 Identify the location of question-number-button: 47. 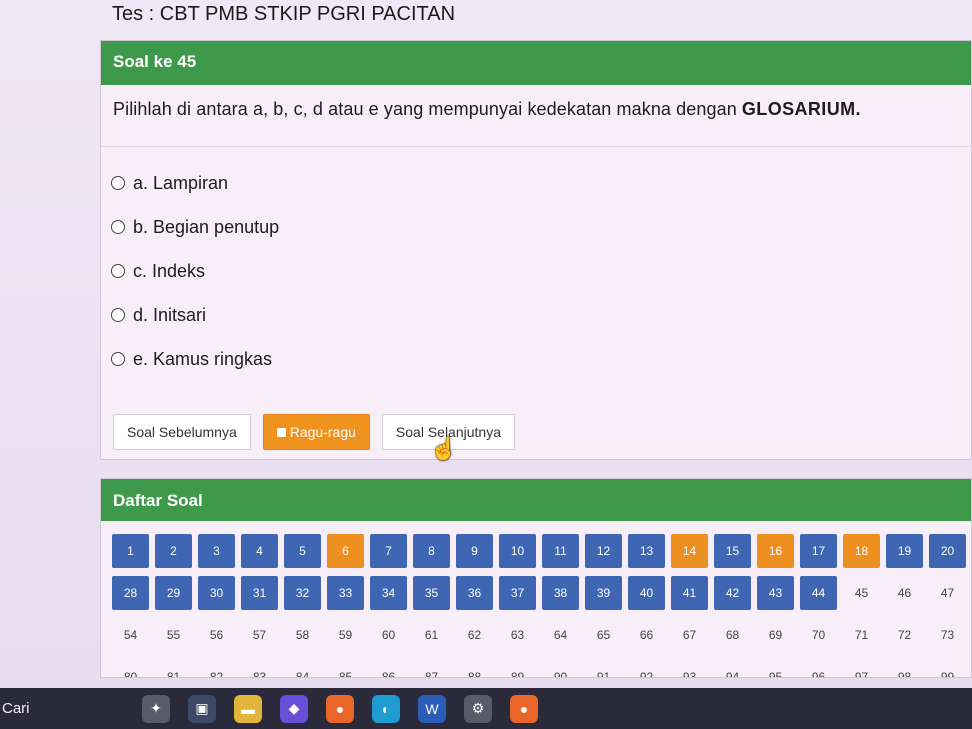
(947, 593).